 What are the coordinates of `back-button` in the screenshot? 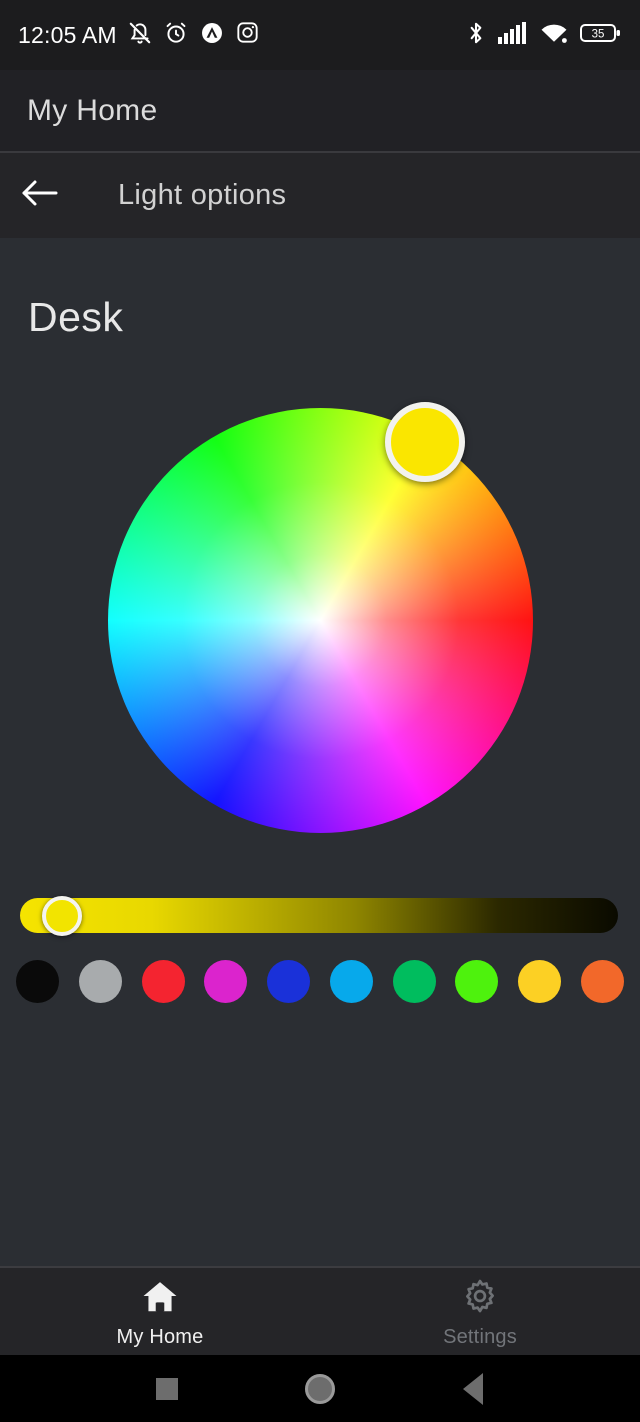 It's located at (39, 195).